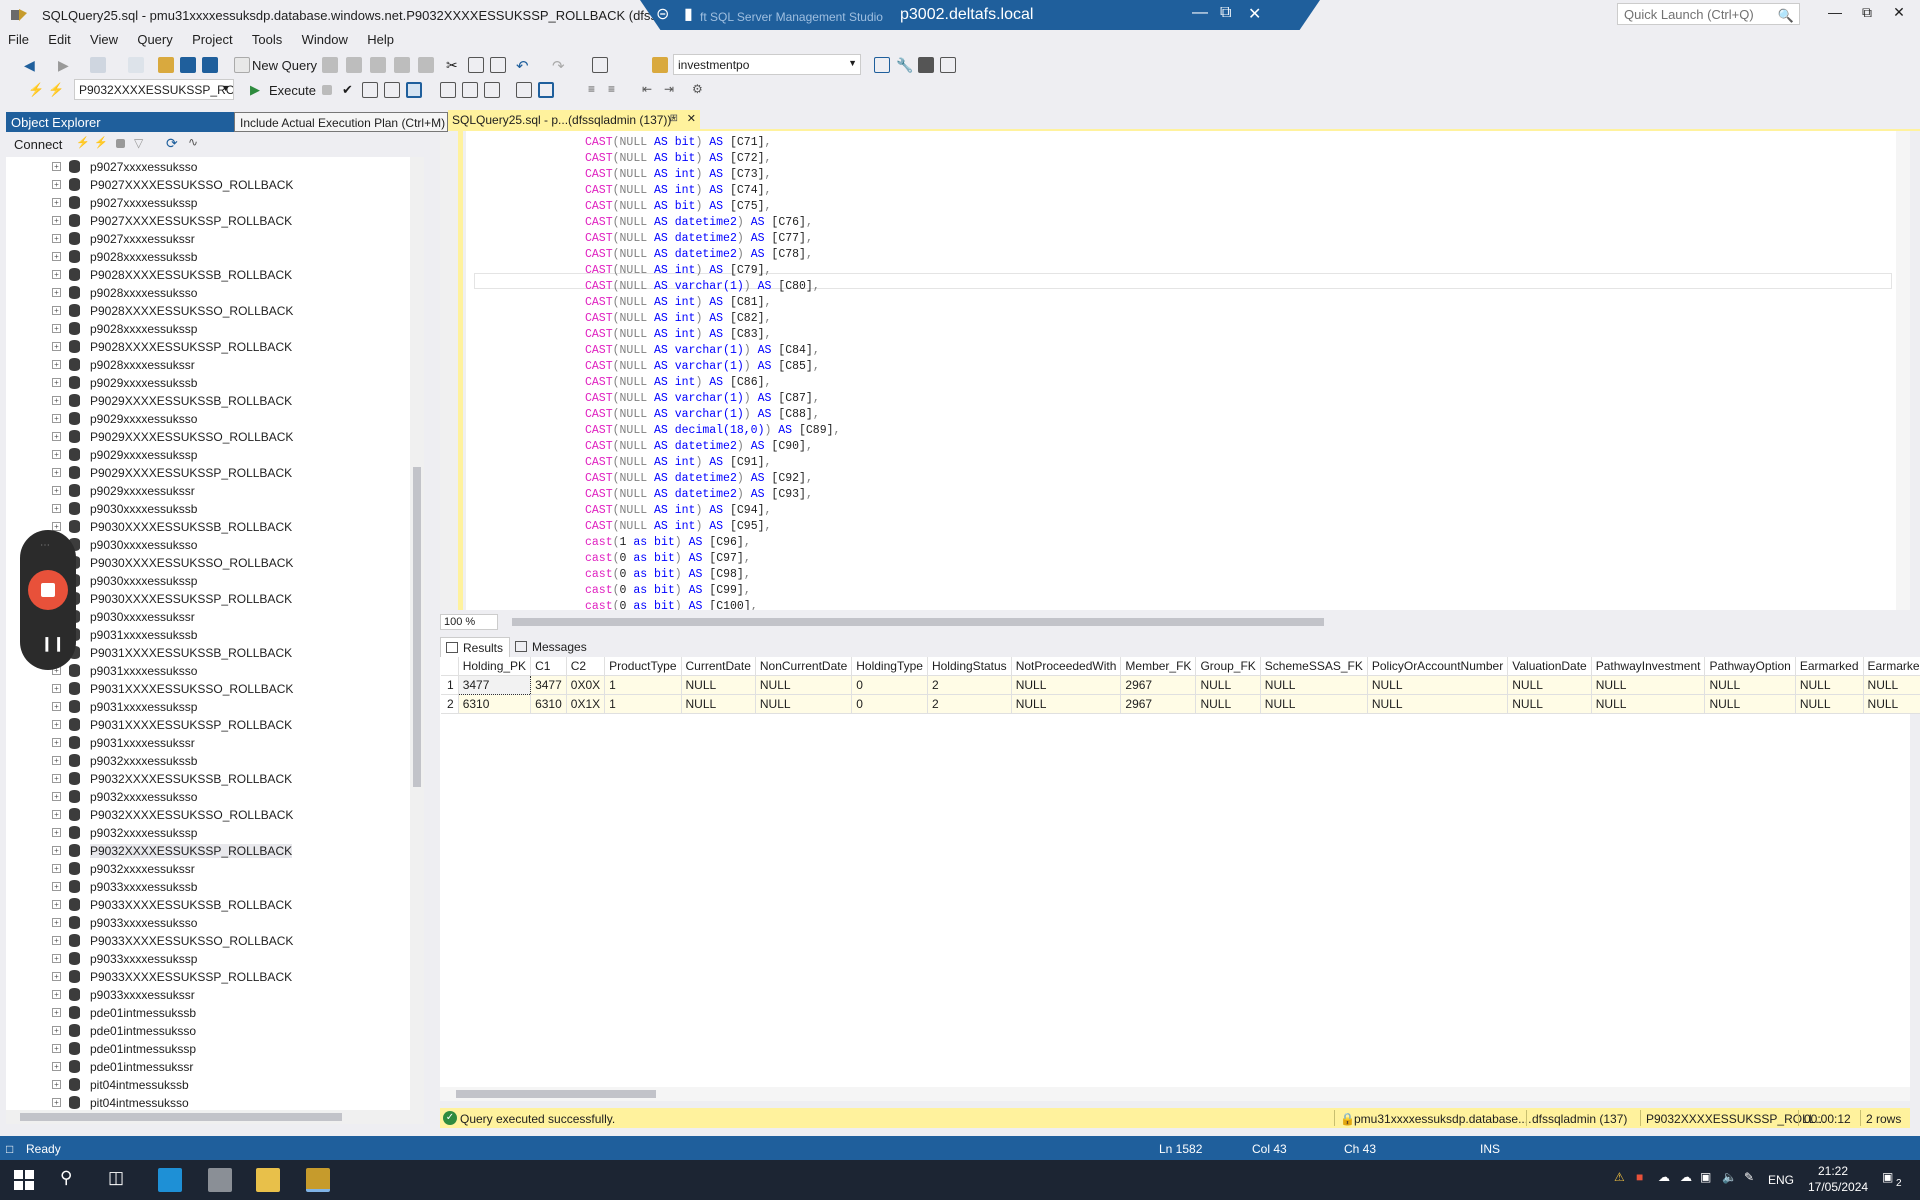 The height and width of the screenshot is (1200, 1920). What do you see at coordinates (1314, 666) in the screenshot?
I see `grid-column-header: SchemeSSAS_FK` at bounding box center [1314, 666].